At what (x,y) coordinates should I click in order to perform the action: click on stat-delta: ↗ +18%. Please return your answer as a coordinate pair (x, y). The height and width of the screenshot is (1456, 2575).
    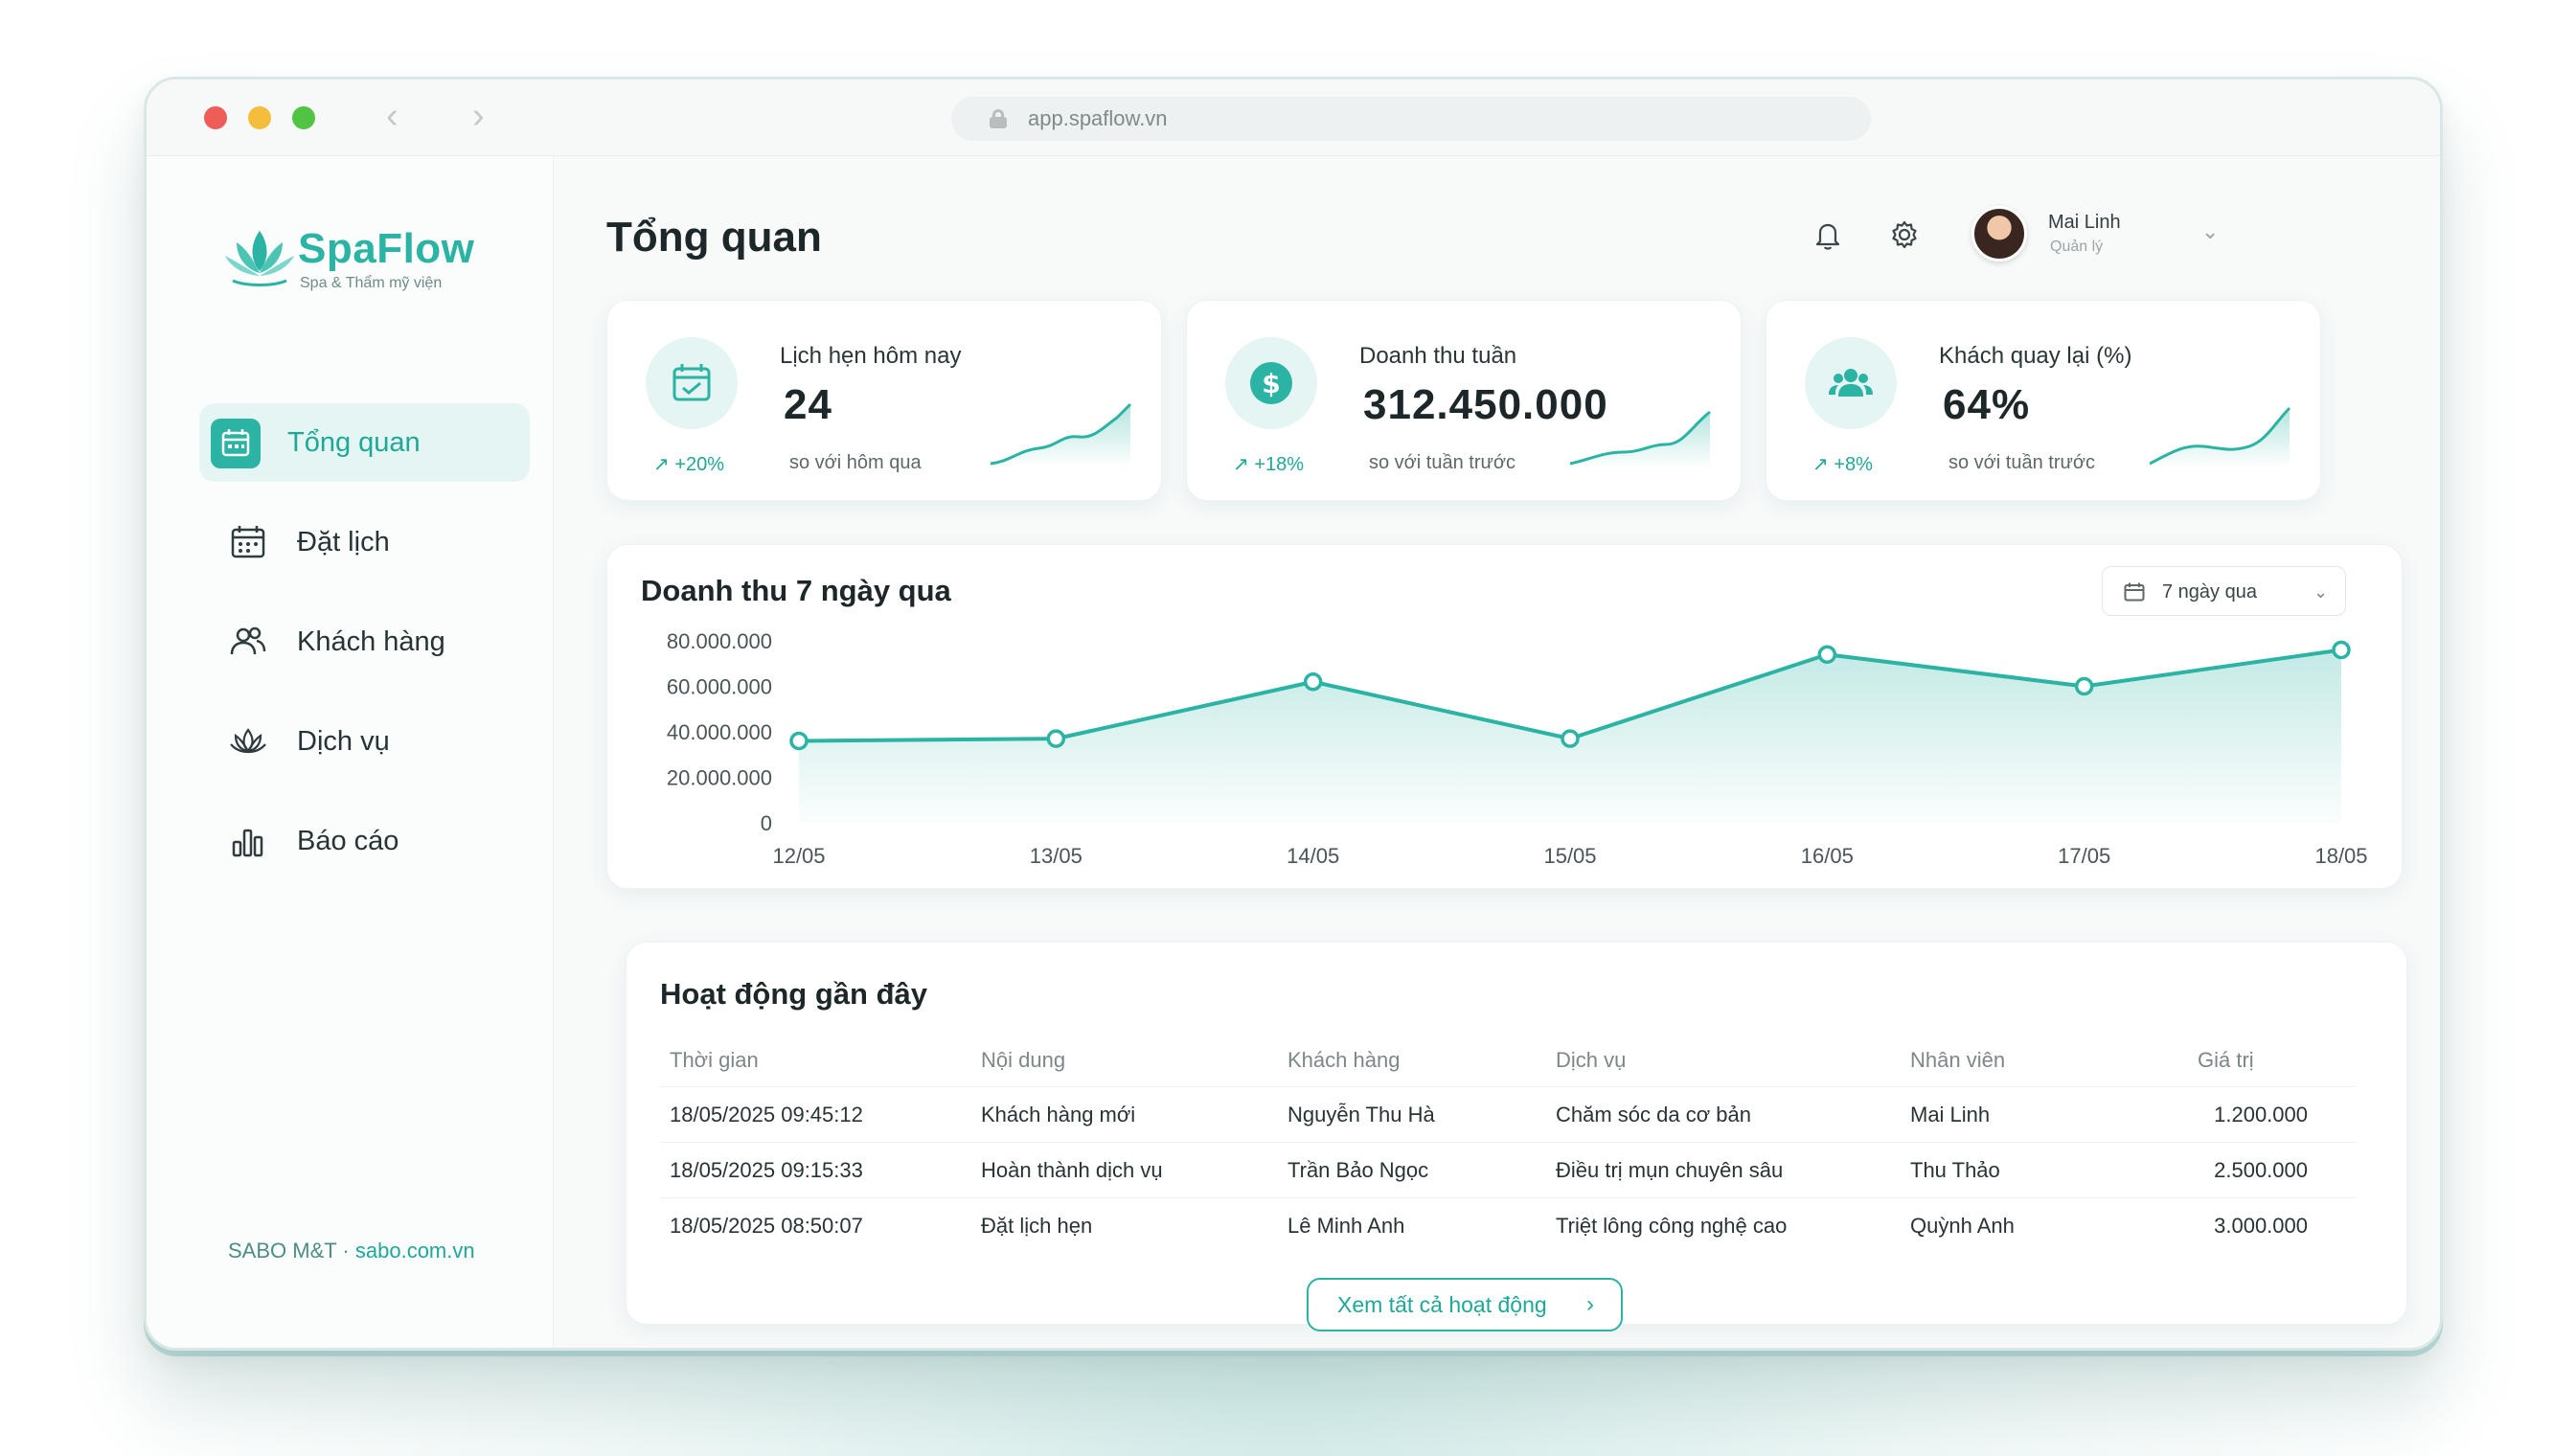
    Looking at the image, I should click on (1269, 464).